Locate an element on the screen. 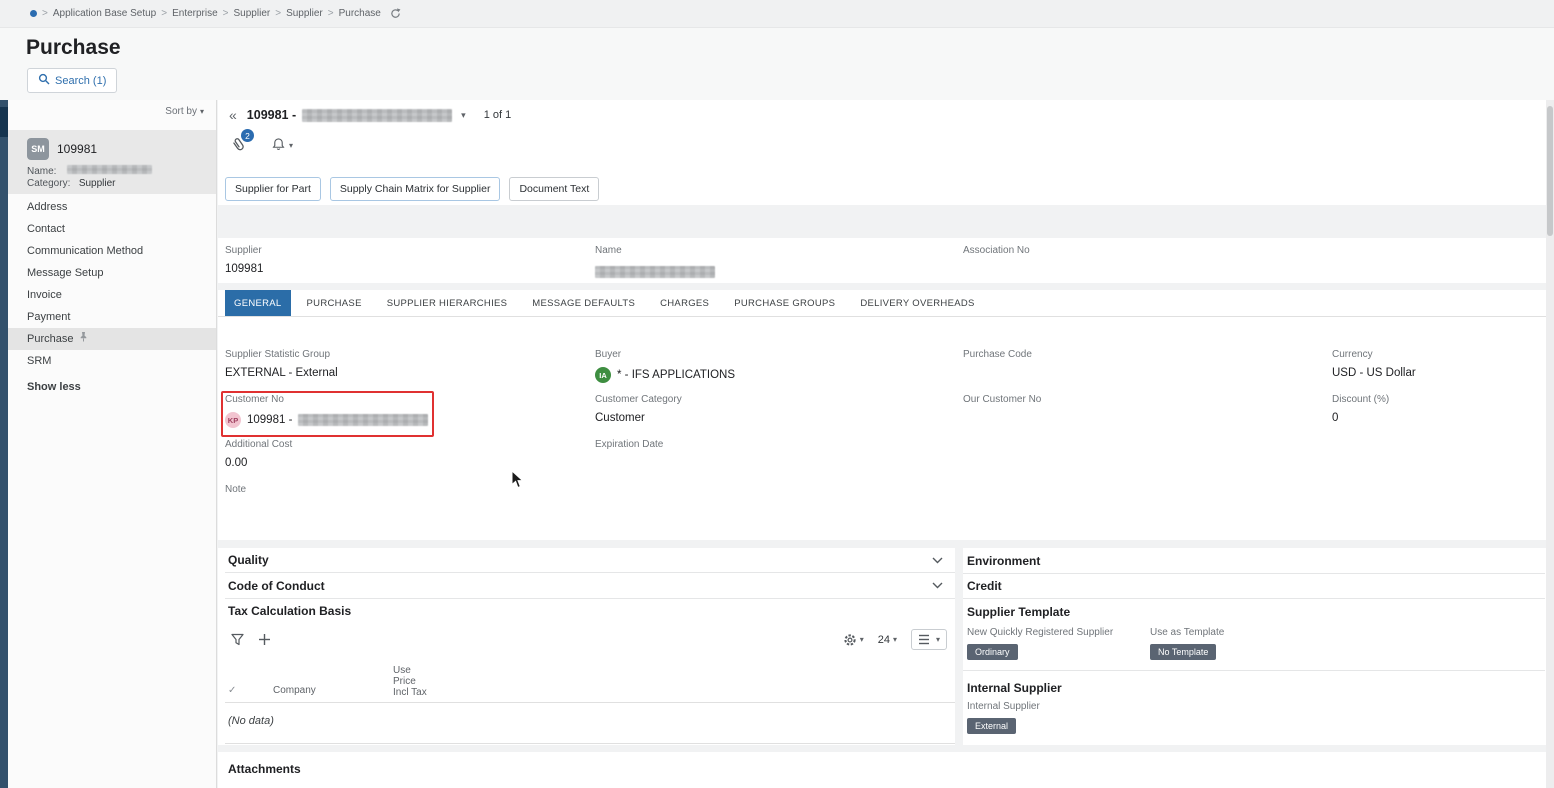 The width and height of the screenshot is (1554, 788). section-environment: Environment is located at coordinates (1254, 561).